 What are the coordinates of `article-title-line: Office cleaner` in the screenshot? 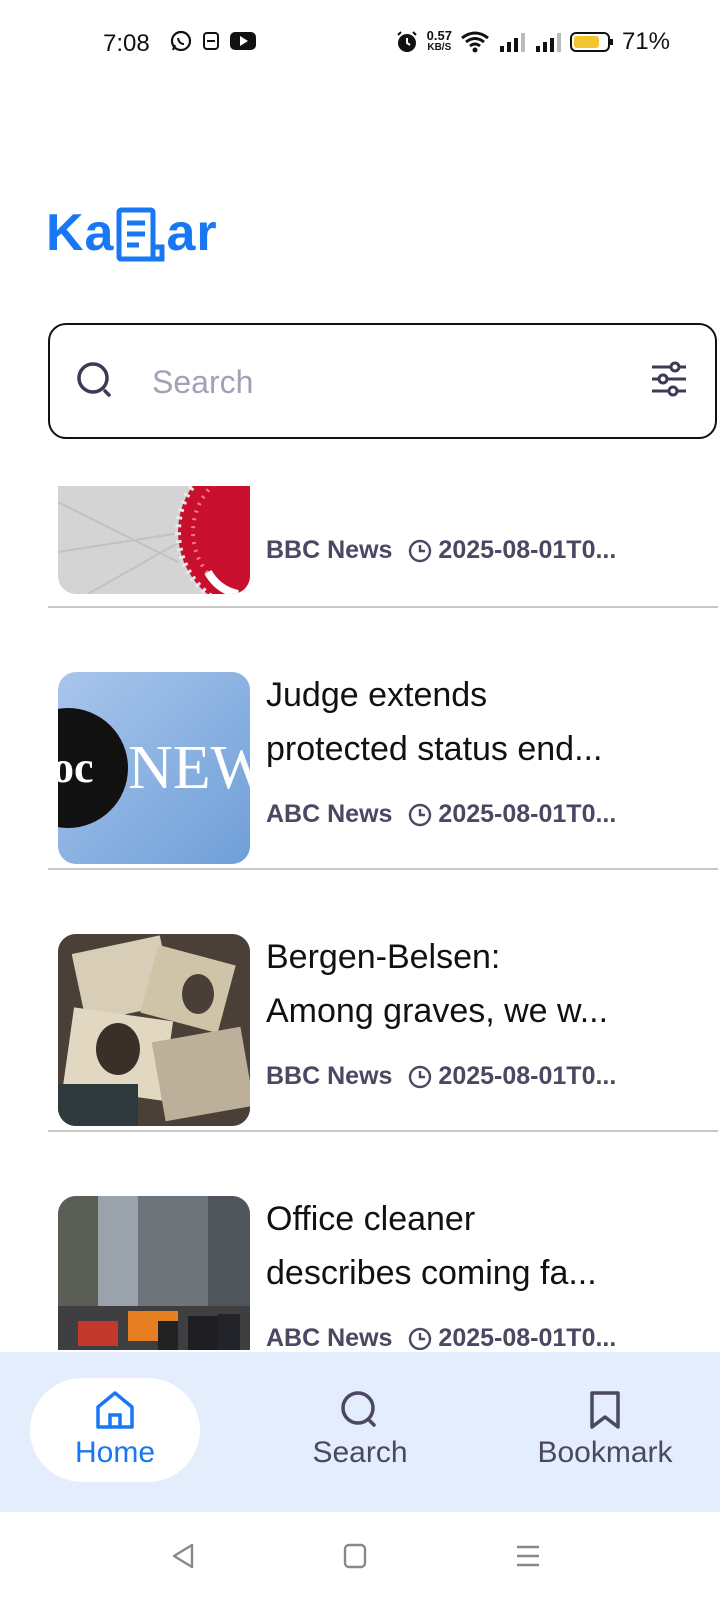 It's located at (371, 1219).